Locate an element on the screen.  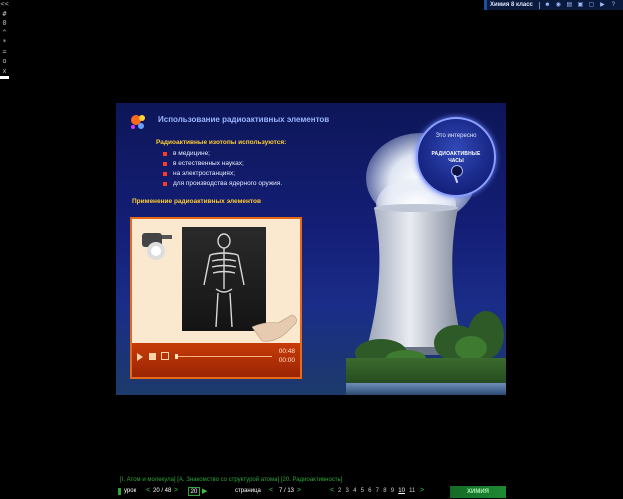
left-toolbar: << # 0 ^ * = o x is located at coordinates (4, 40).